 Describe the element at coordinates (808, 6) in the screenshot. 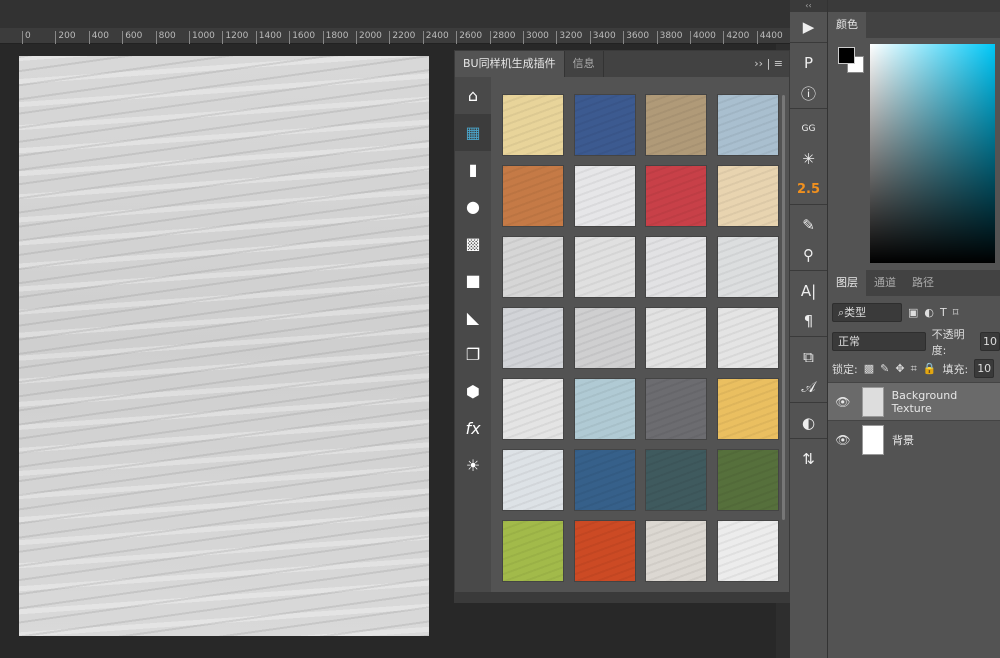

I see `collapse-icon: ‹‹` at that location.